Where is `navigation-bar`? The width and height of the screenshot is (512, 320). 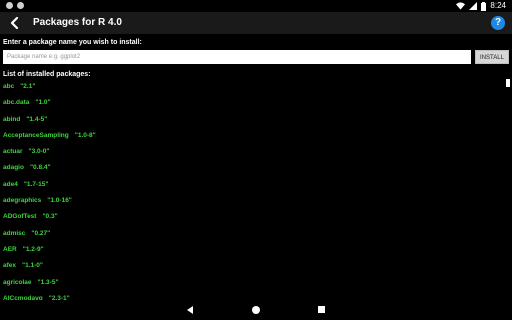
navigation-bar is located at coordinates (256, 310).